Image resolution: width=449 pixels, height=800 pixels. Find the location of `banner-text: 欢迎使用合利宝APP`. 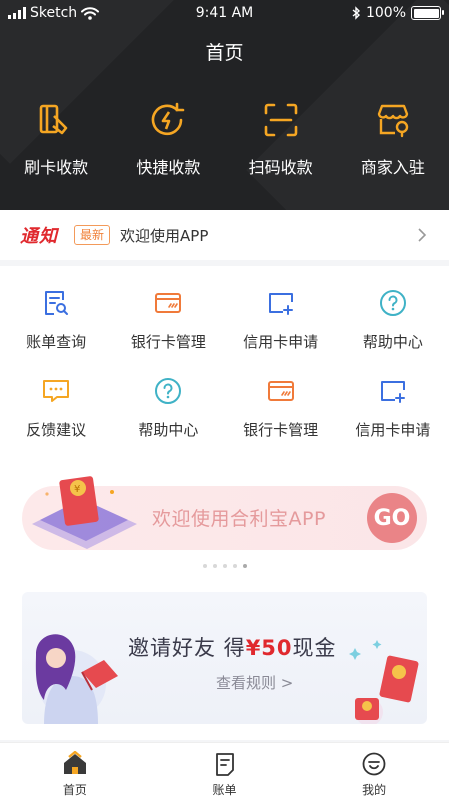

banner-text: 欢迎使用合利宝APP is located at coordinates (239, 519).